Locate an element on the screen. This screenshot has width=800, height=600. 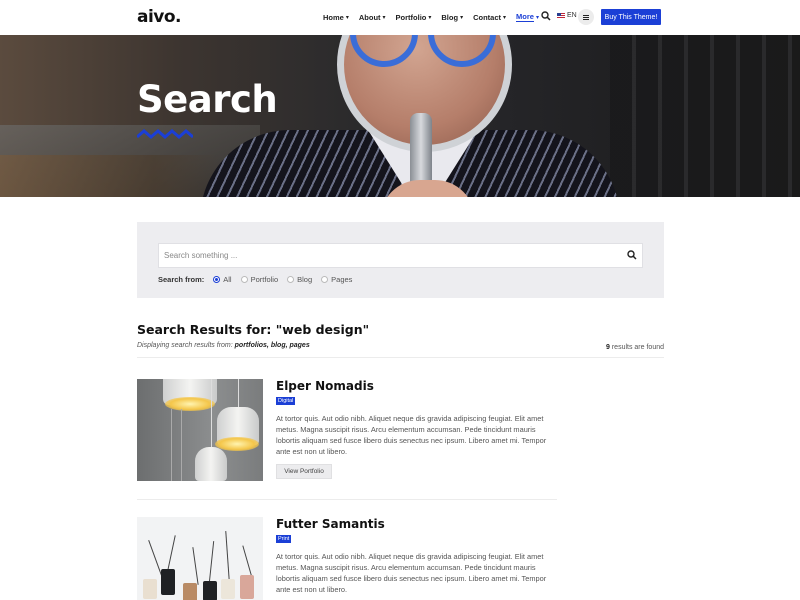
search-panel: Search from: All Portfolio Blog Pages is located at coordinates (400, 260).